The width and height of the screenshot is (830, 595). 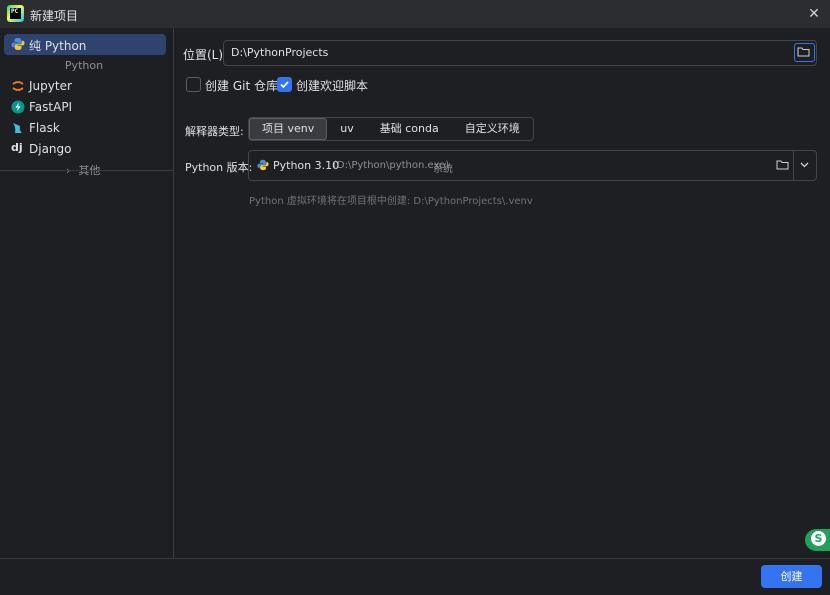 I want to click on python-version-tag: 系统, so click(x=443, y=169).